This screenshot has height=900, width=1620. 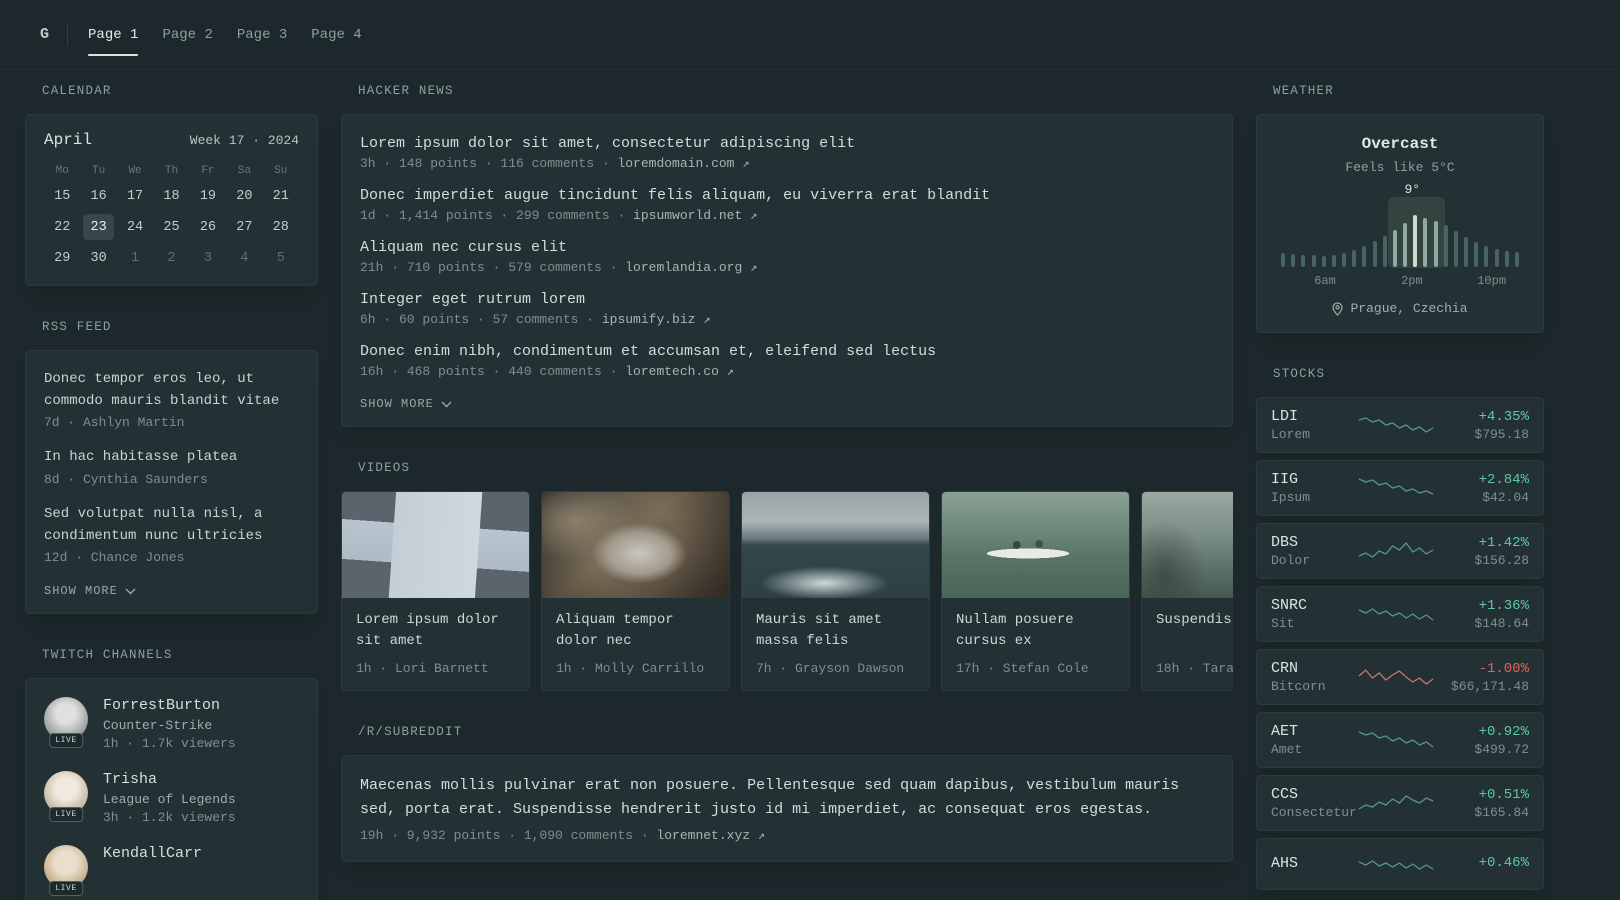 I want to click on subreddit-post-meta-text: 19h · 9,932 points · 1,090 comments ·, so click(x=508, y=835).